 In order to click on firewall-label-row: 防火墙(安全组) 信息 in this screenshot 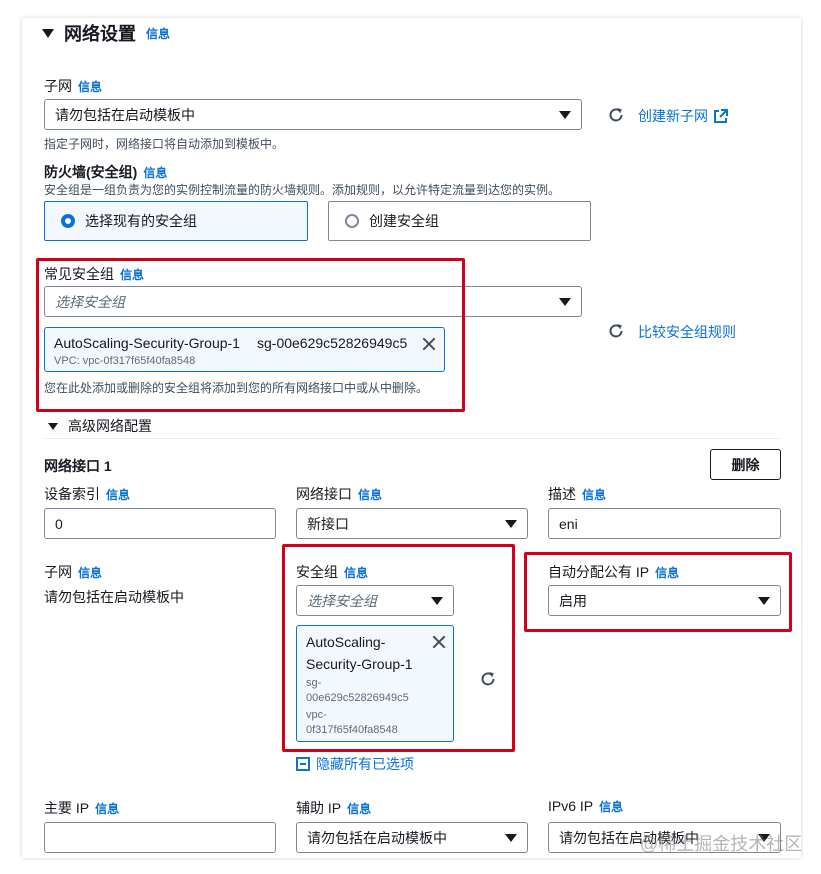, I will do `click(105, 172)`.